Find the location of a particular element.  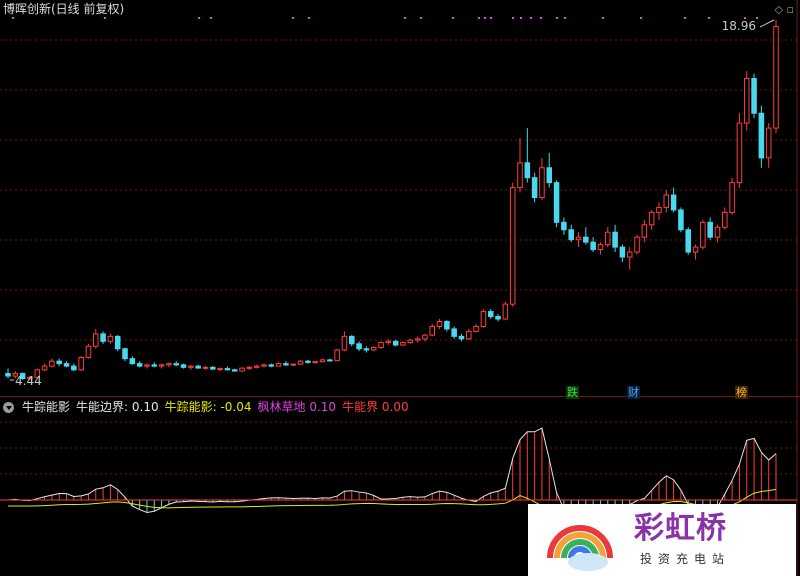

panel-divider is located at coordinates (400, 396).